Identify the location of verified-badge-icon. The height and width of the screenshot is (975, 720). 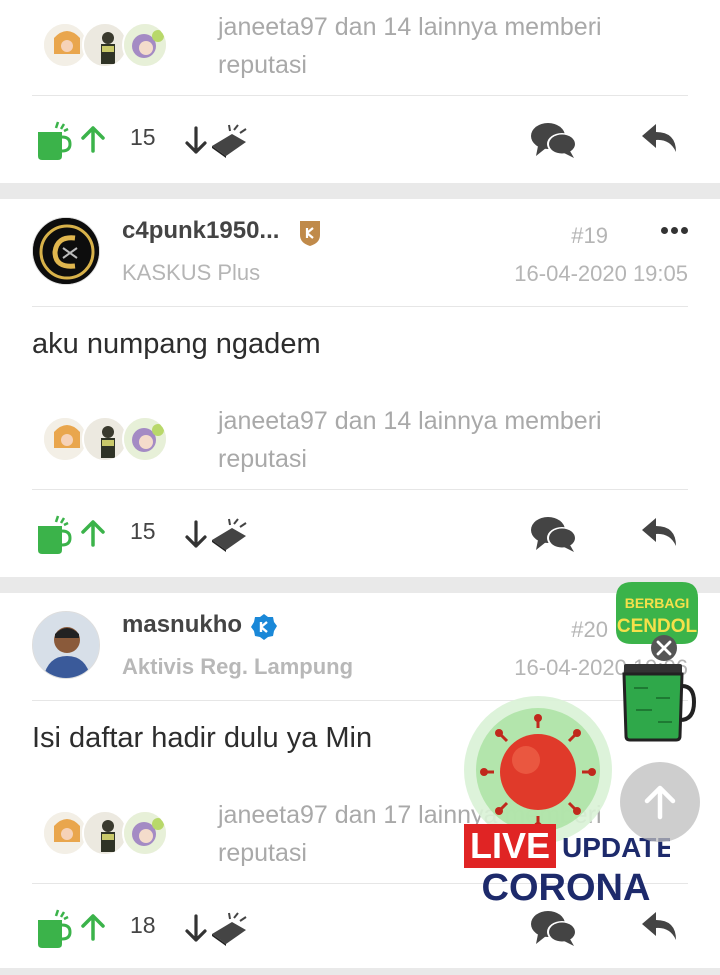
(264, 627).